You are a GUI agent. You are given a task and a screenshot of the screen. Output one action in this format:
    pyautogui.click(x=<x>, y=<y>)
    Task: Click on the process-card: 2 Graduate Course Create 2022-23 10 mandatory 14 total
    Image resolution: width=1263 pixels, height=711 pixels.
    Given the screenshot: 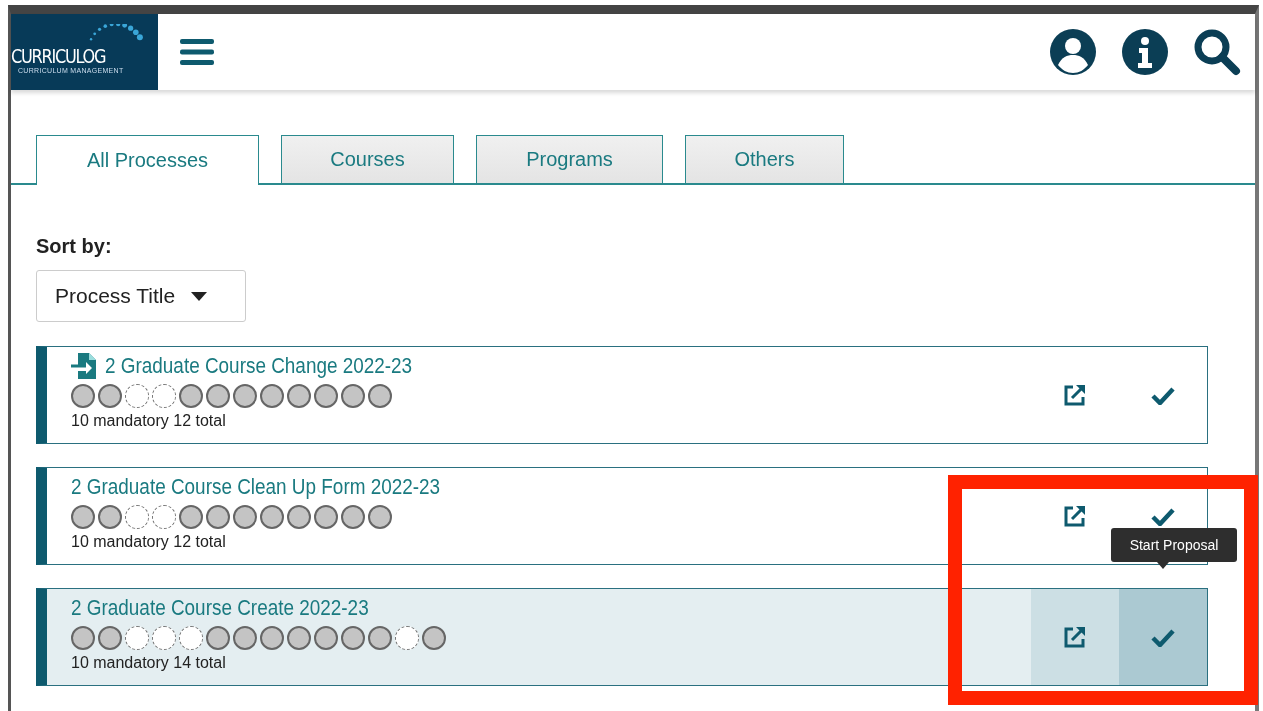 What is the action you would take?
    pyautogui.click(x=622, y=637)
    